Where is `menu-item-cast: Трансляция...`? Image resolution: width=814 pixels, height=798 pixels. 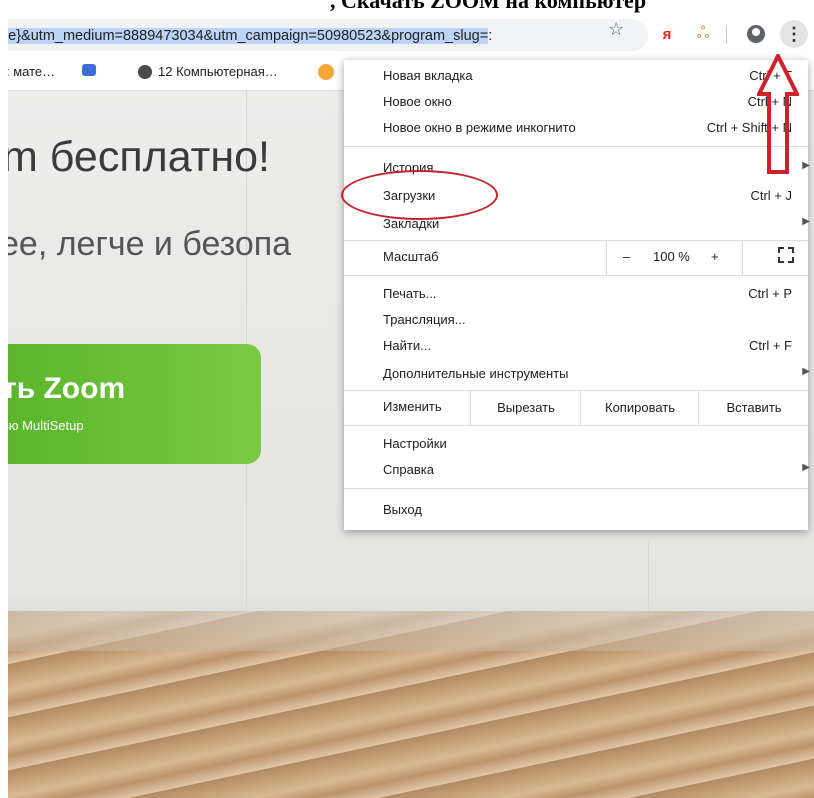 menu-item-cast: Трансляция... is located at coordinates (576, 320).